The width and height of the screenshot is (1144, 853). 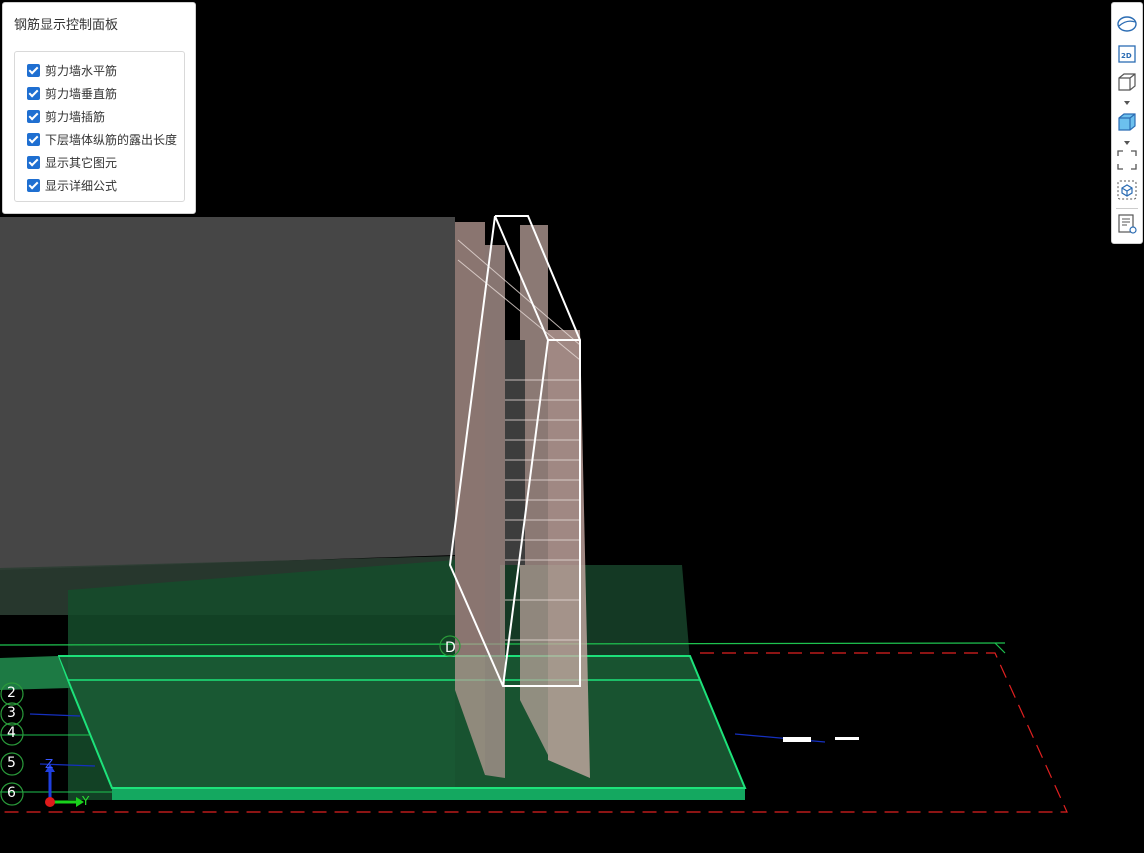 I want to click on option-wall-dowel-rebar: 剪力墙插筋, so click(x=66, y=116).